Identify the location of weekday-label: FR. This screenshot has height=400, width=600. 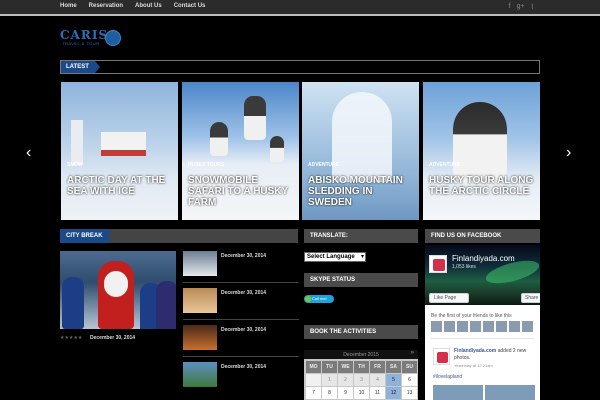
(377, 367).